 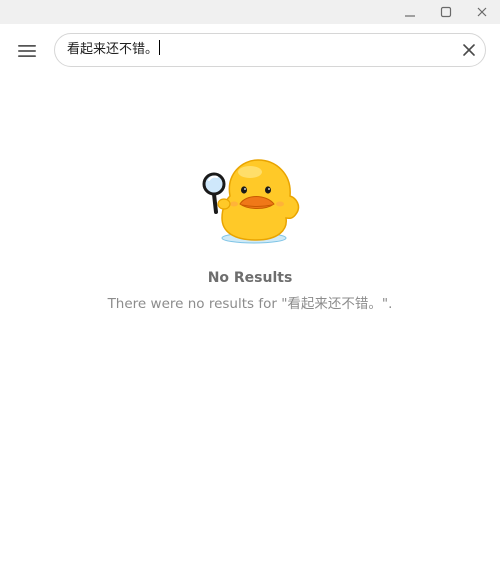 What do you see at coordinates (160, 47) in the screenshot?
I see `text-caret` at bounding box center [160, 47].